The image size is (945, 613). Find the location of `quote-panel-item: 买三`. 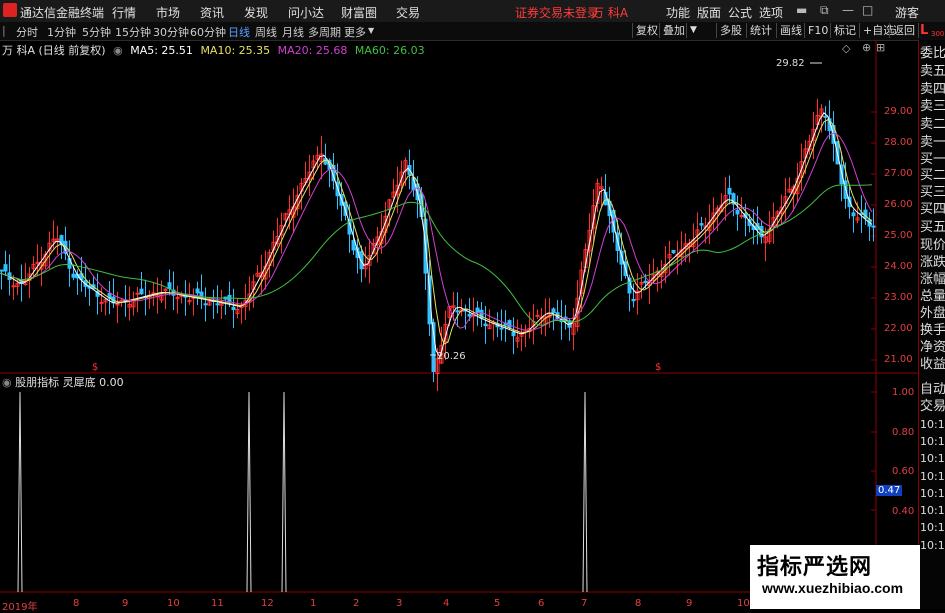

quote-panel-item: 买三 is located at coordinates (932, 193).